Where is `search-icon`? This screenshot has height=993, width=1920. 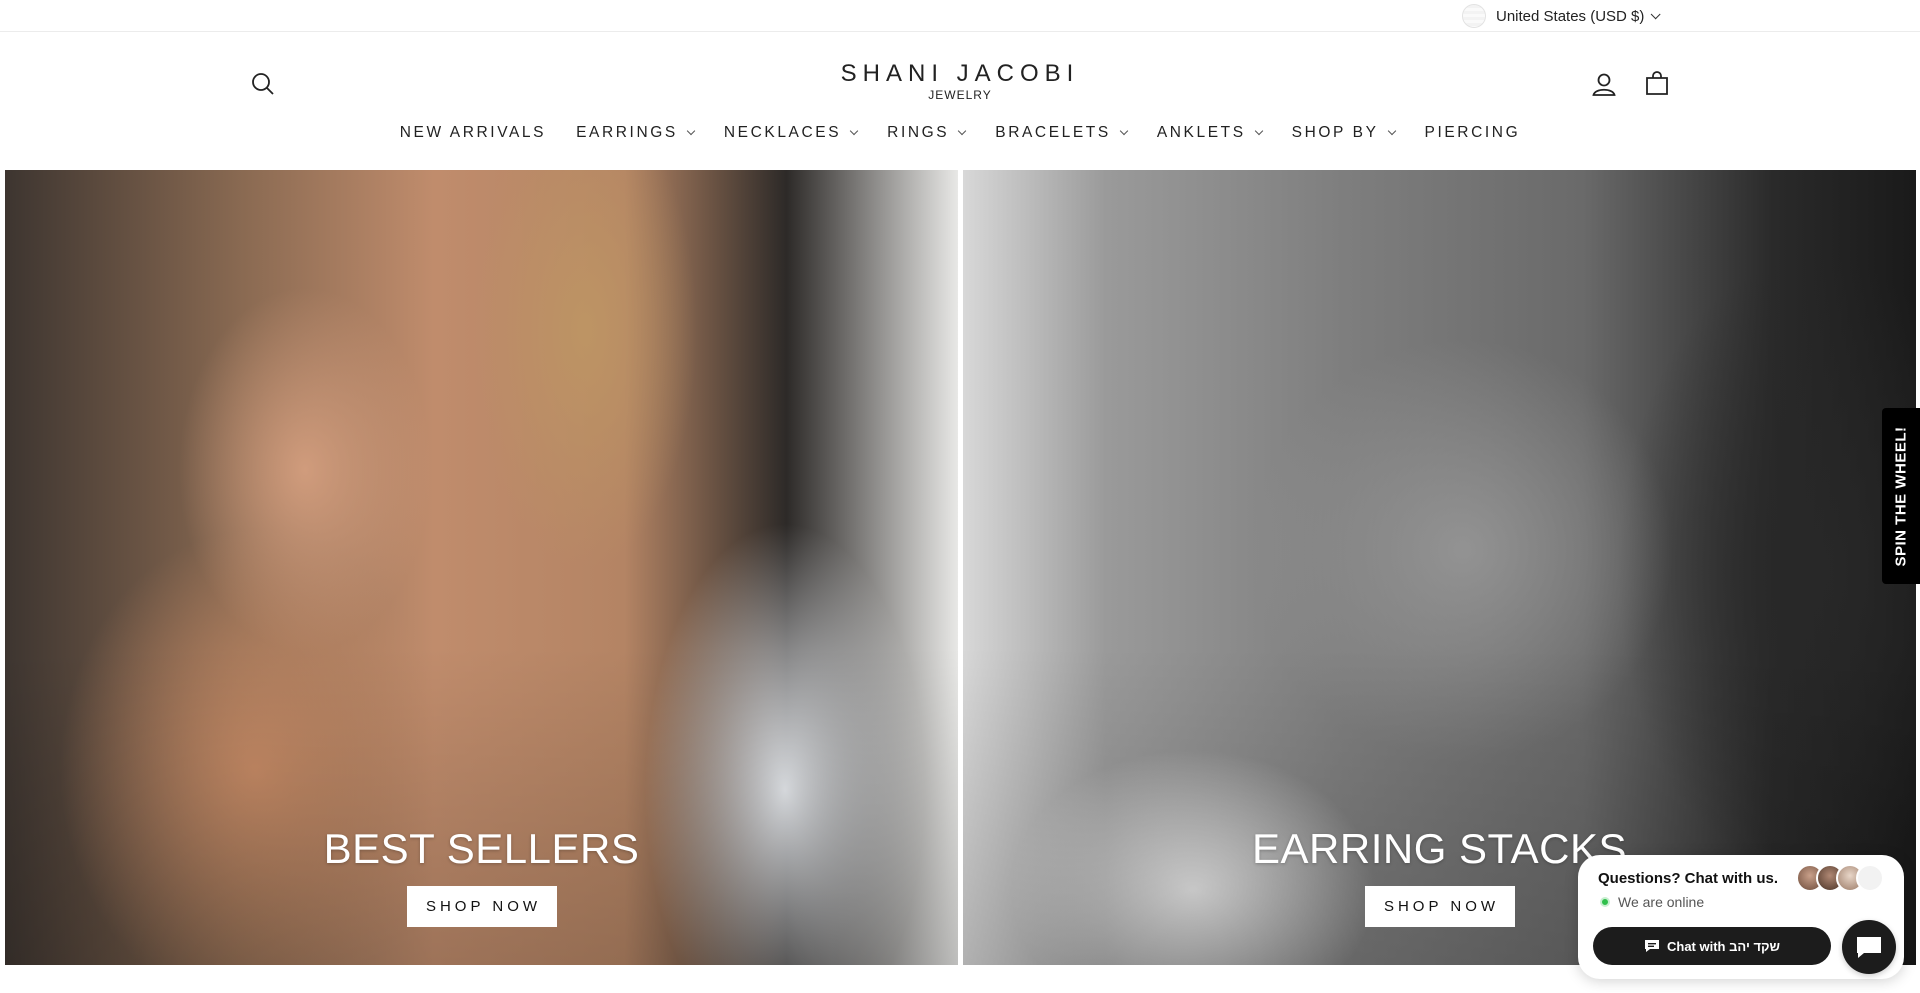
search-icon is located at coordinates (263, 84).